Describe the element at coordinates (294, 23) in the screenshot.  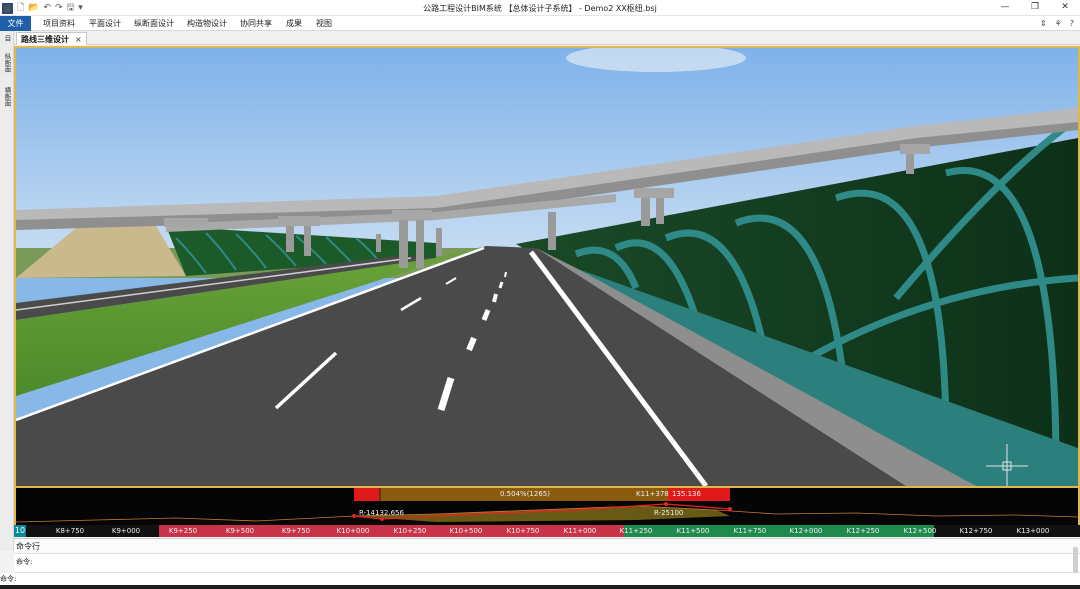
I see `menu-results: 成果` at that location.